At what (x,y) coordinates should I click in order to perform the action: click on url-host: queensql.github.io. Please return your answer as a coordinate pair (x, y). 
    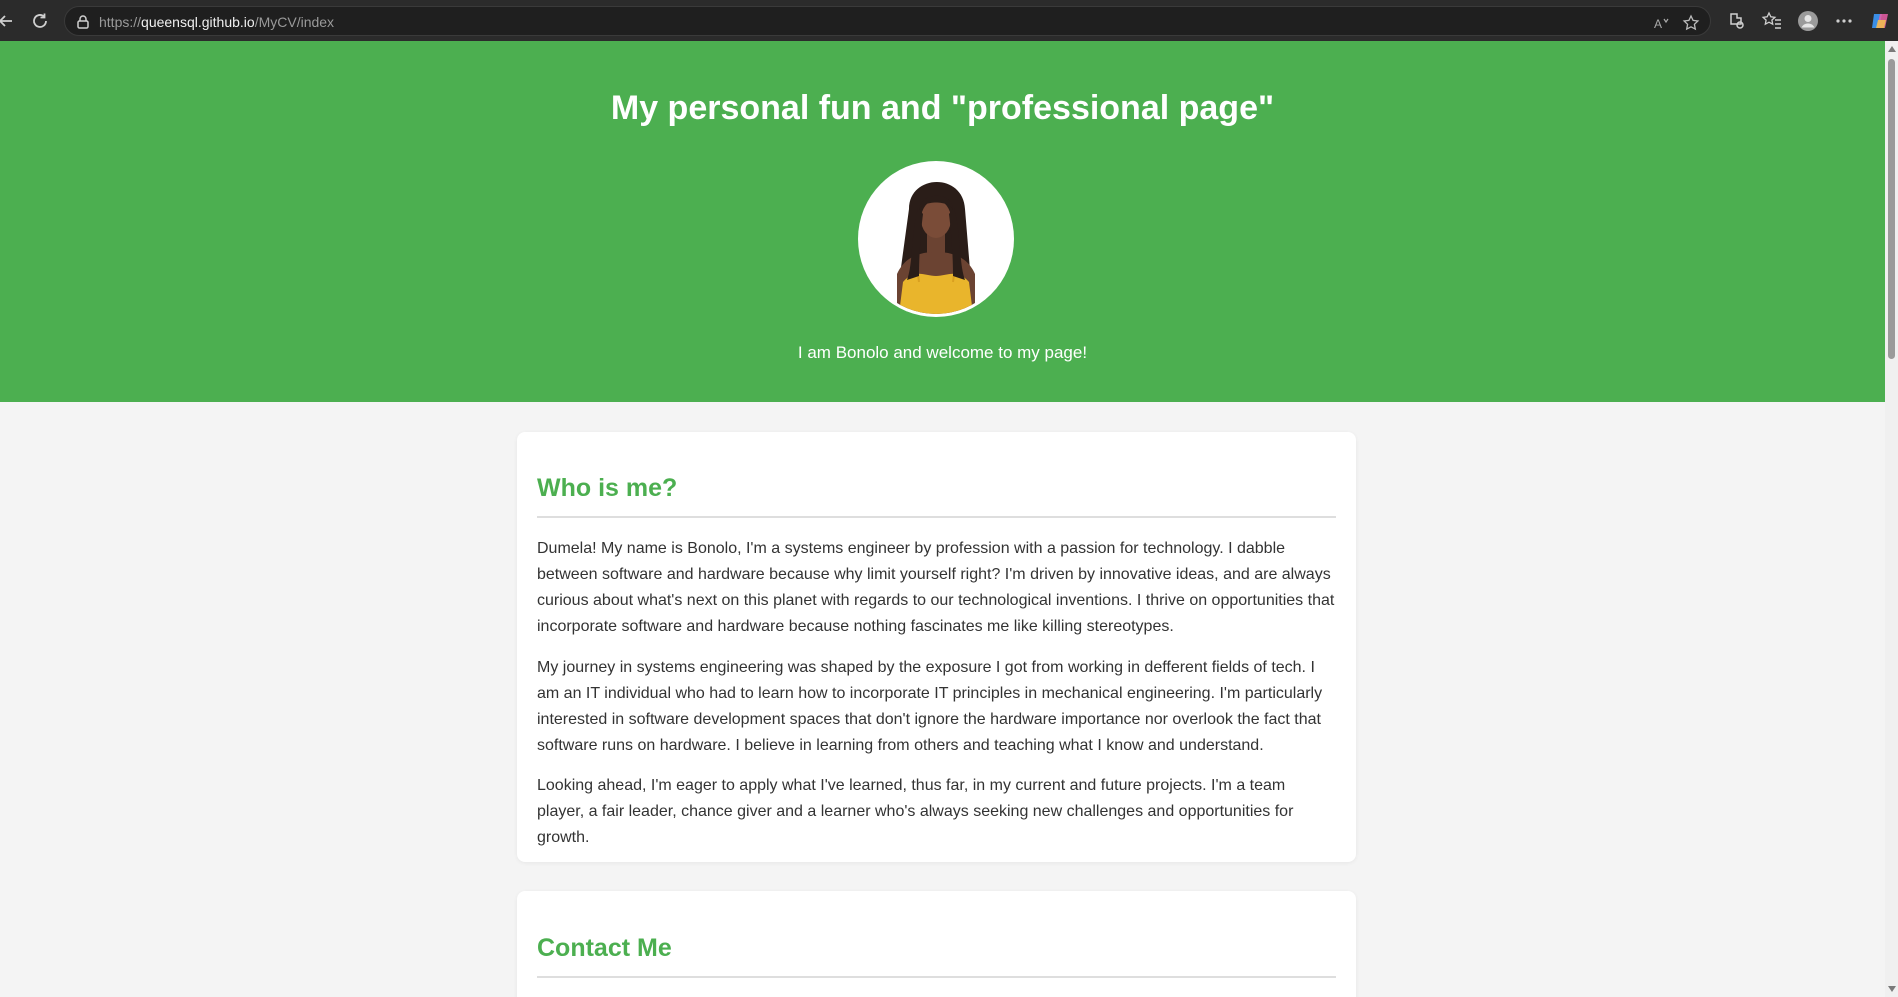
    Looking at the image, I should click on (198, 22).